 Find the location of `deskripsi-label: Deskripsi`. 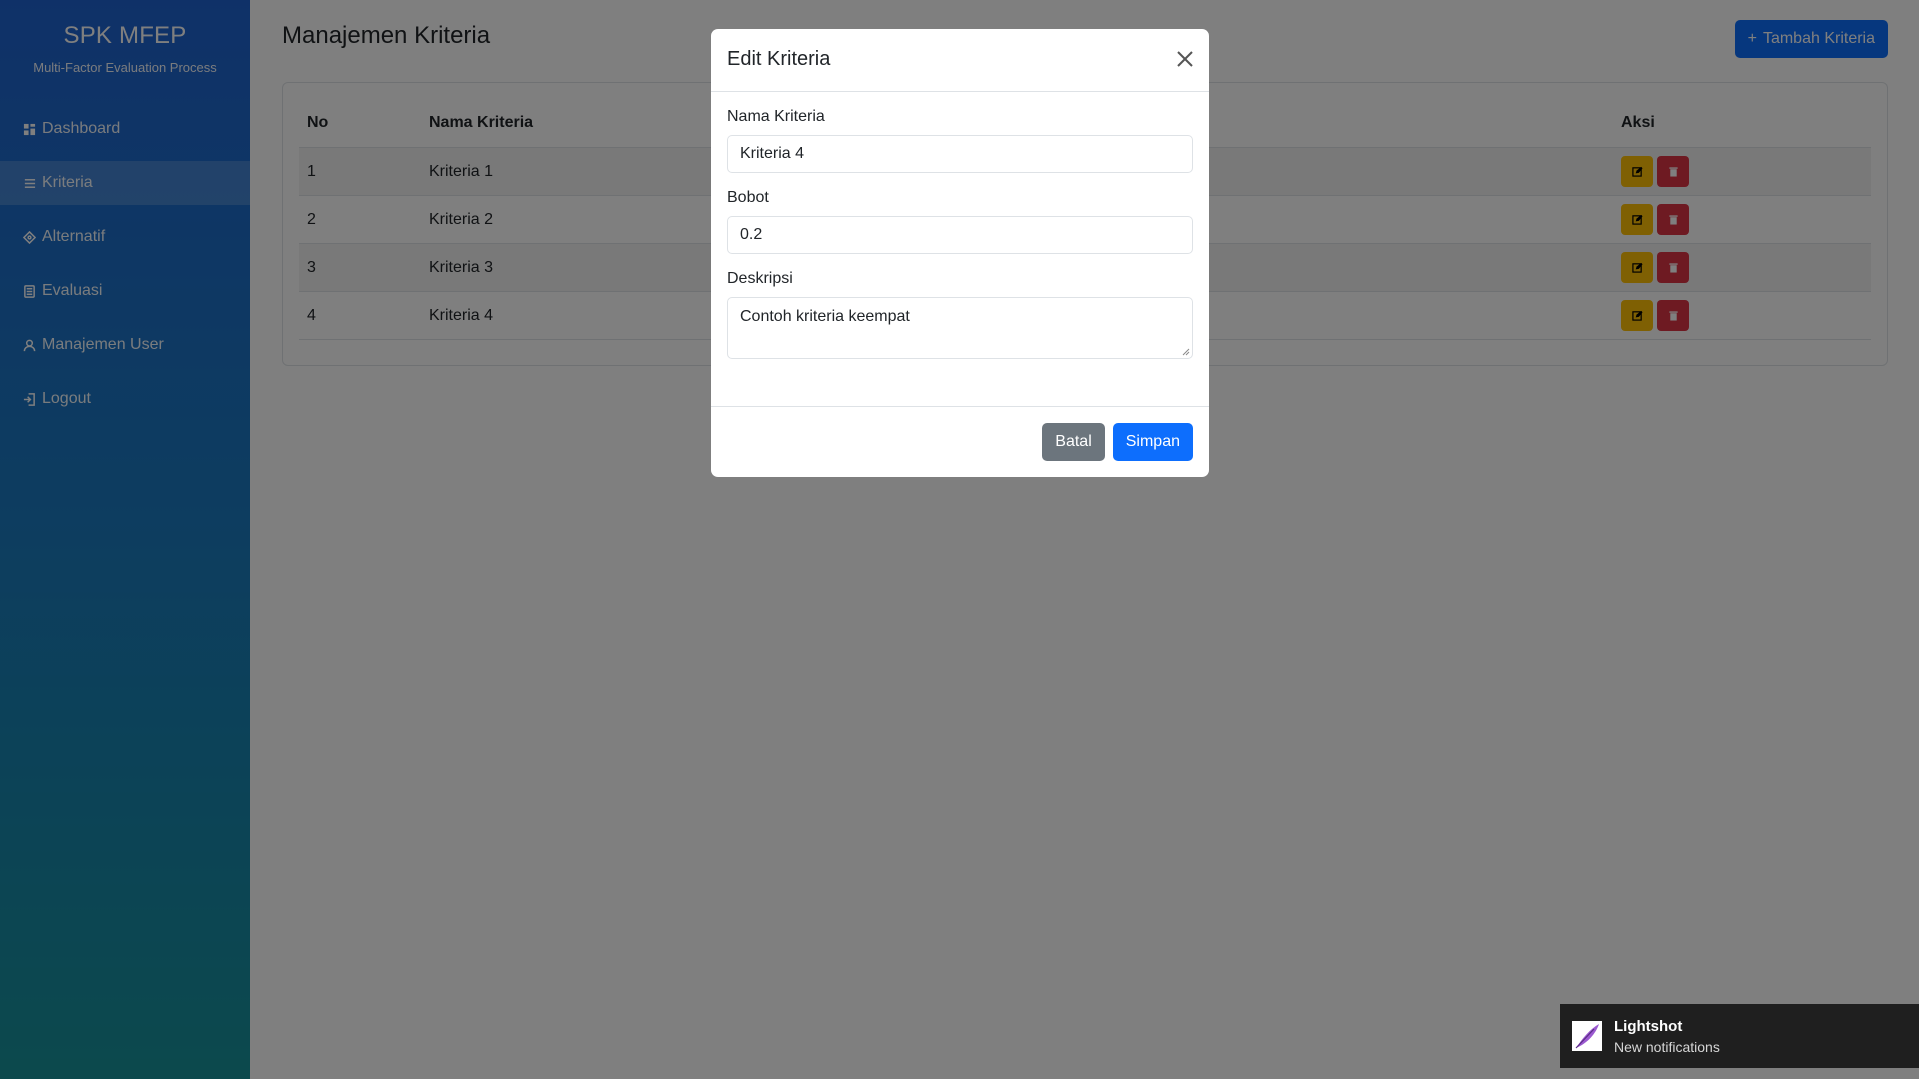

deskripsi-label: Deskripsi is located at coordinates (760, 278).